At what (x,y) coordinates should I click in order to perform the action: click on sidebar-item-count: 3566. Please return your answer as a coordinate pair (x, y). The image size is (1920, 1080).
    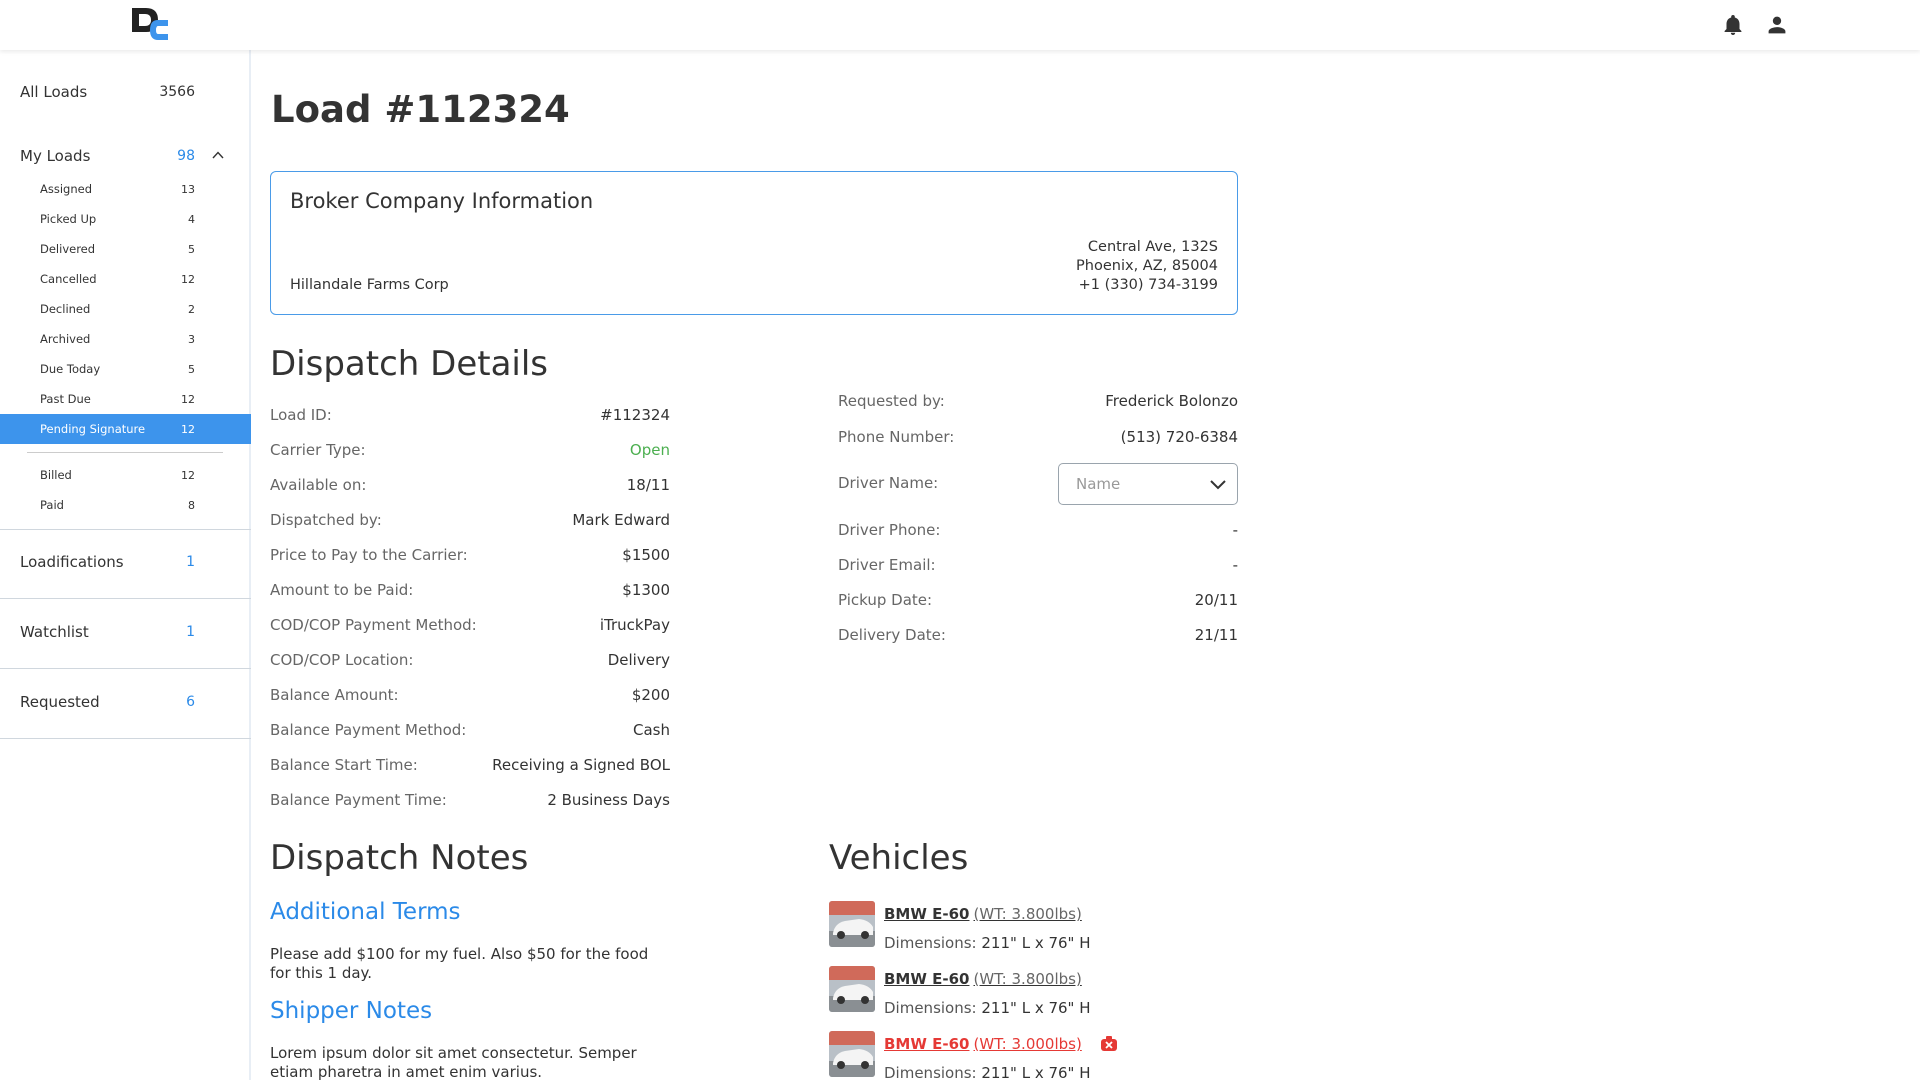
    Looking at the image, I should click on (177, 92).